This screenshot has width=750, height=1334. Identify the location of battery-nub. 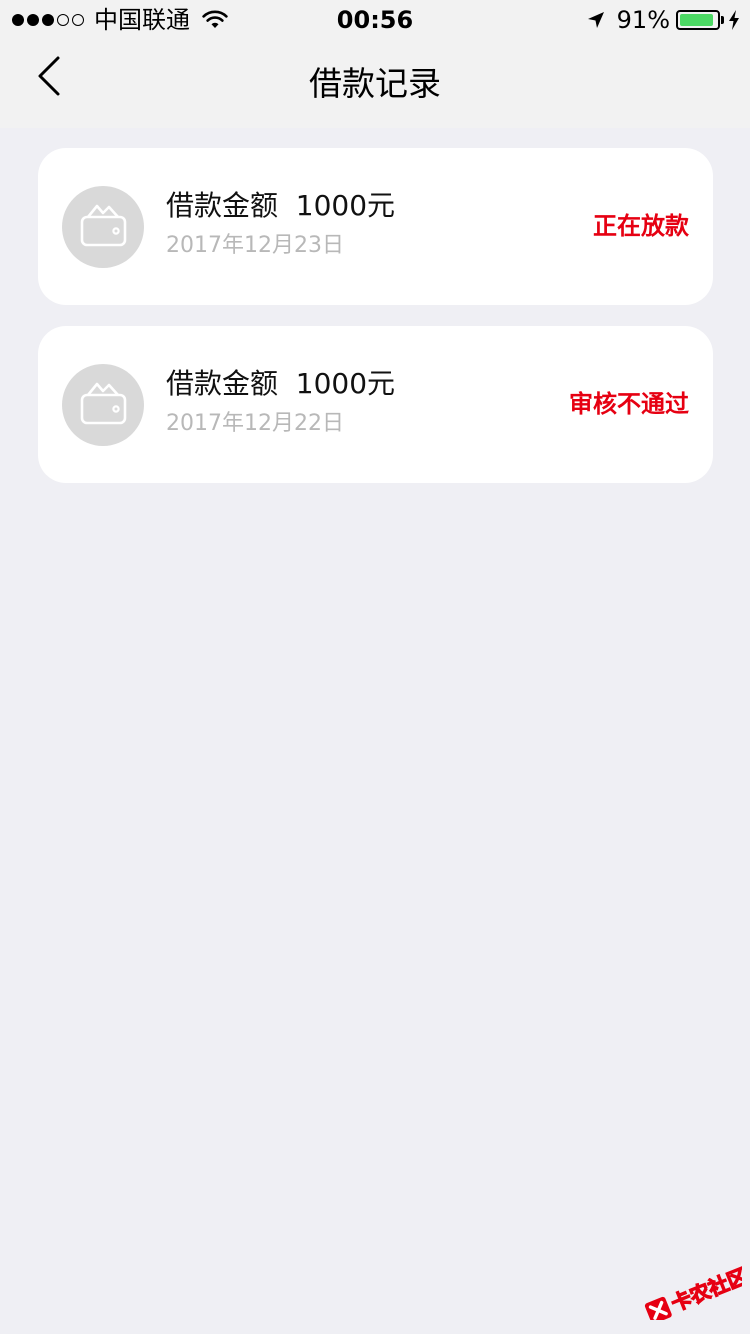
(722, 20).